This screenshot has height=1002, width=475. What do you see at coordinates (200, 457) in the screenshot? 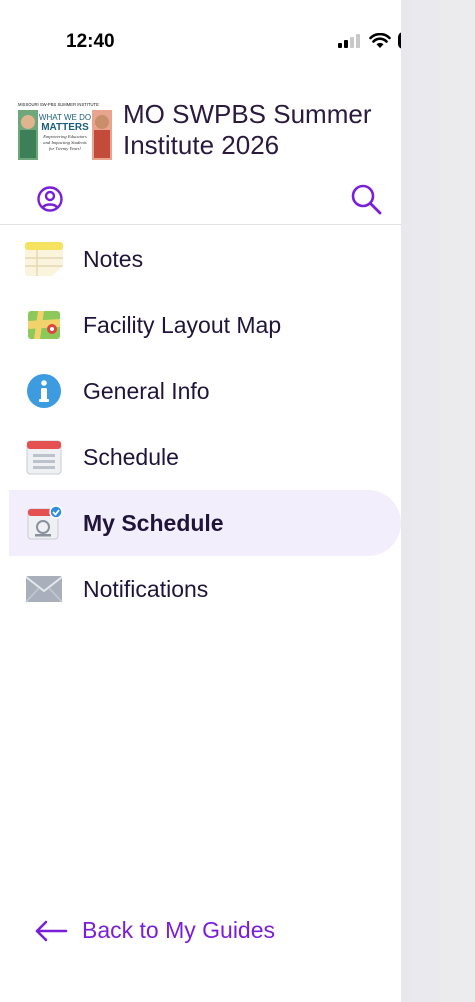
I see `menu-item-schedule: Schedule` at bounding box center [200, 457].